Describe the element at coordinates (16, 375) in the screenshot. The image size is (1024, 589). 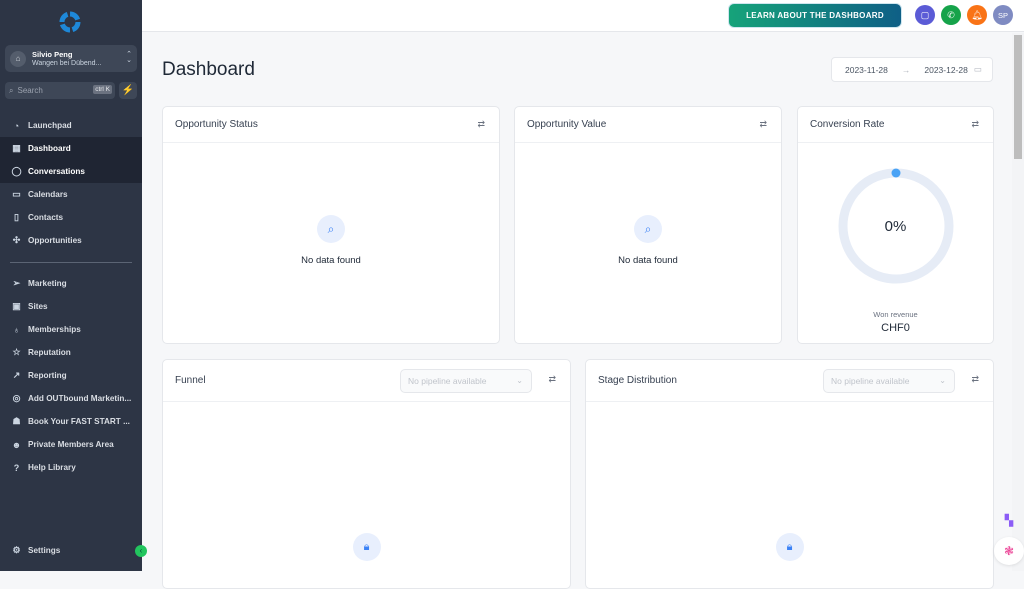
I see `trend-up-icon: ↗` at that location.